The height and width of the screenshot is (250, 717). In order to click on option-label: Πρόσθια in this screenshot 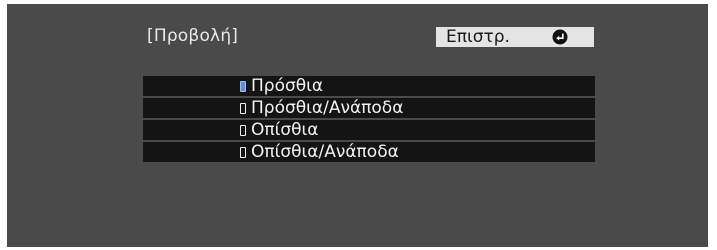, I will do `click(287, 86)`.